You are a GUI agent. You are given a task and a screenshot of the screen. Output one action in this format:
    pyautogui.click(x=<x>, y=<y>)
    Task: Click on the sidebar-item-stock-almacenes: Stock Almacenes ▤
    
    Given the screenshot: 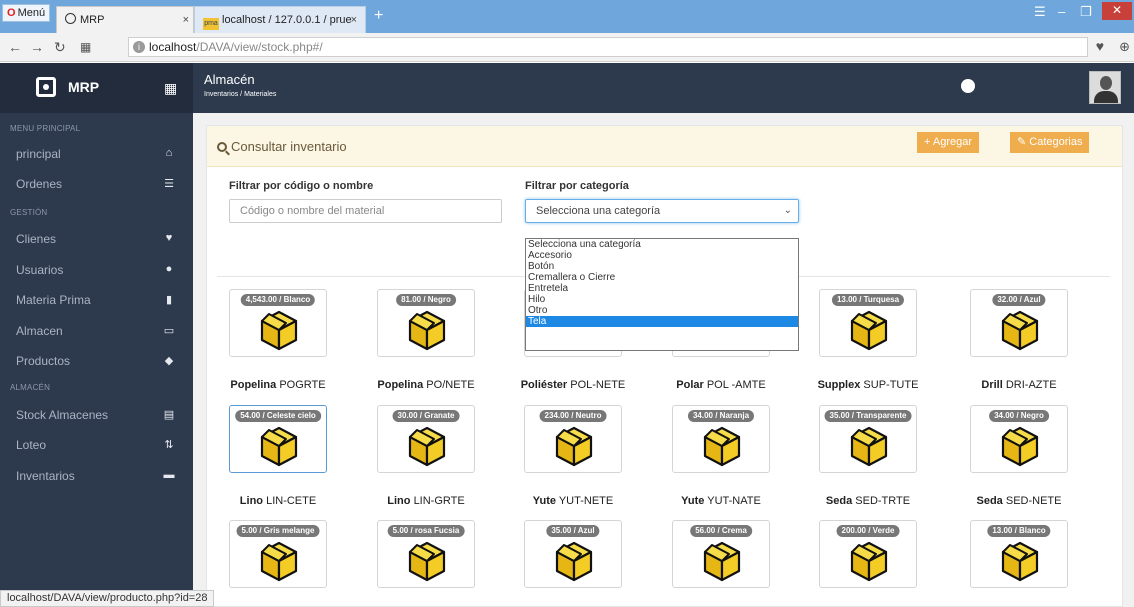 What is the action you would take?
    pyautogui.click(x=96, y=416)
    